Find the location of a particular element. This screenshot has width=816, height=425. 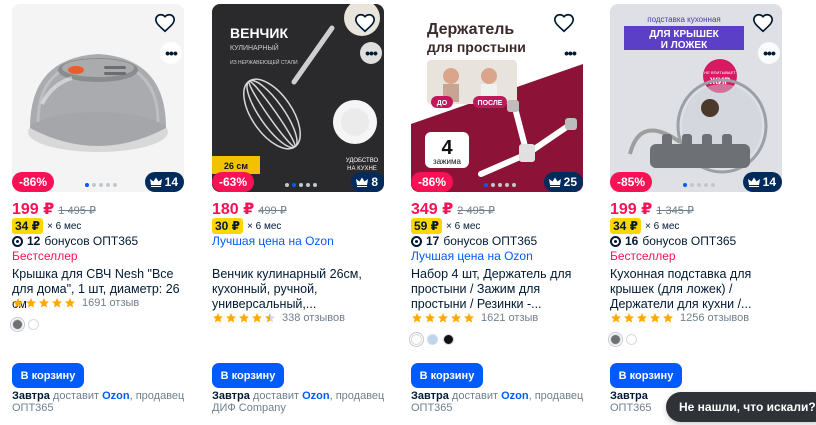

installment-price: 34 ₽ is located at coordinates (626, 226).